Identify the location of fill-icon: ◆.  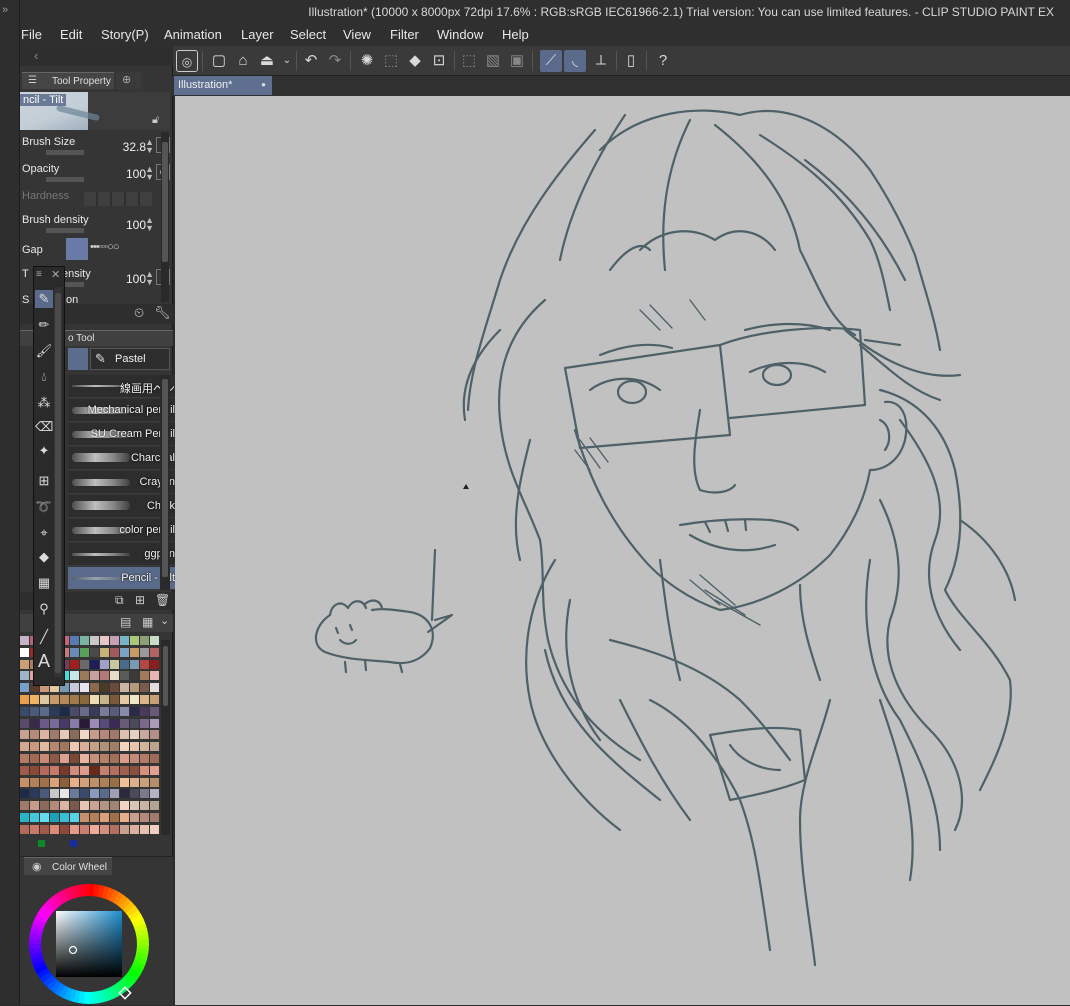
(415, 61).